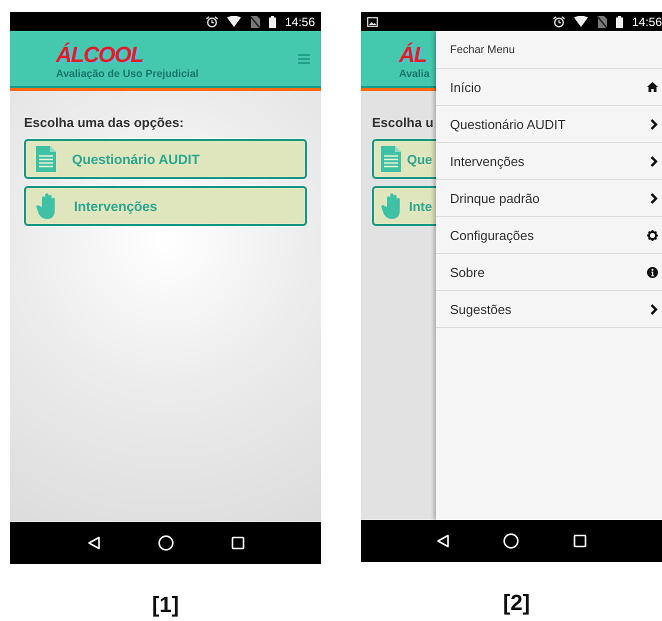 This screenshot has height=621, width=662. I want to click on app-subtitle: Avaliação de Uso Prejudicial, so click(128, 74).